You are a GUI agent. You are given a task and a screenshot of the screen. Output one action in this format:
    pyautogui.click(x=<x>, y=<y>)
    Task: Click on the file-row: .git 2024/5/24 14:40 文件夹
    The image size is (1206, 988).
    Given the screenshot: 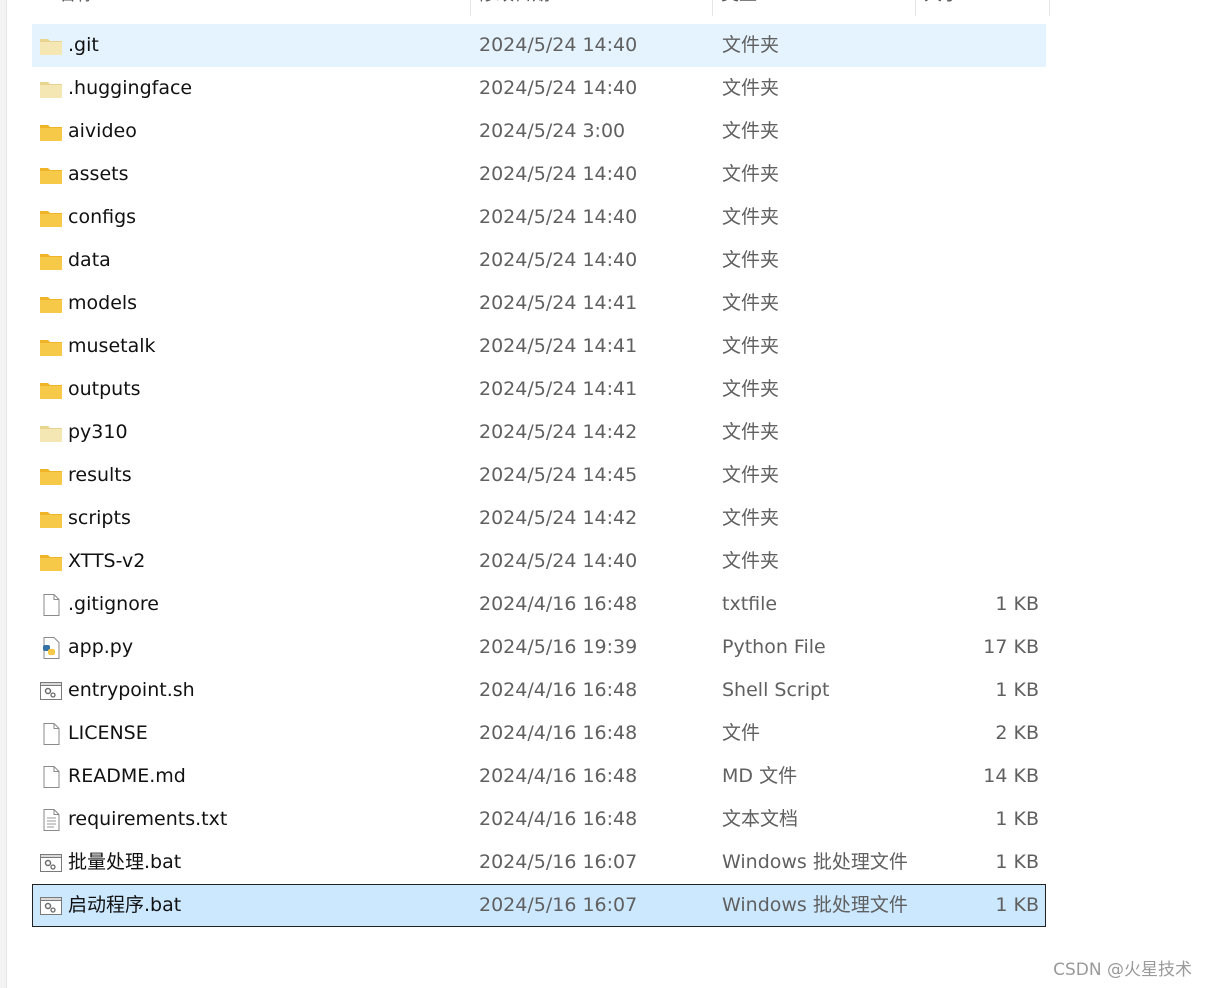 What is the action you would take?
    pyautogui.click(x=539, y=45)
    